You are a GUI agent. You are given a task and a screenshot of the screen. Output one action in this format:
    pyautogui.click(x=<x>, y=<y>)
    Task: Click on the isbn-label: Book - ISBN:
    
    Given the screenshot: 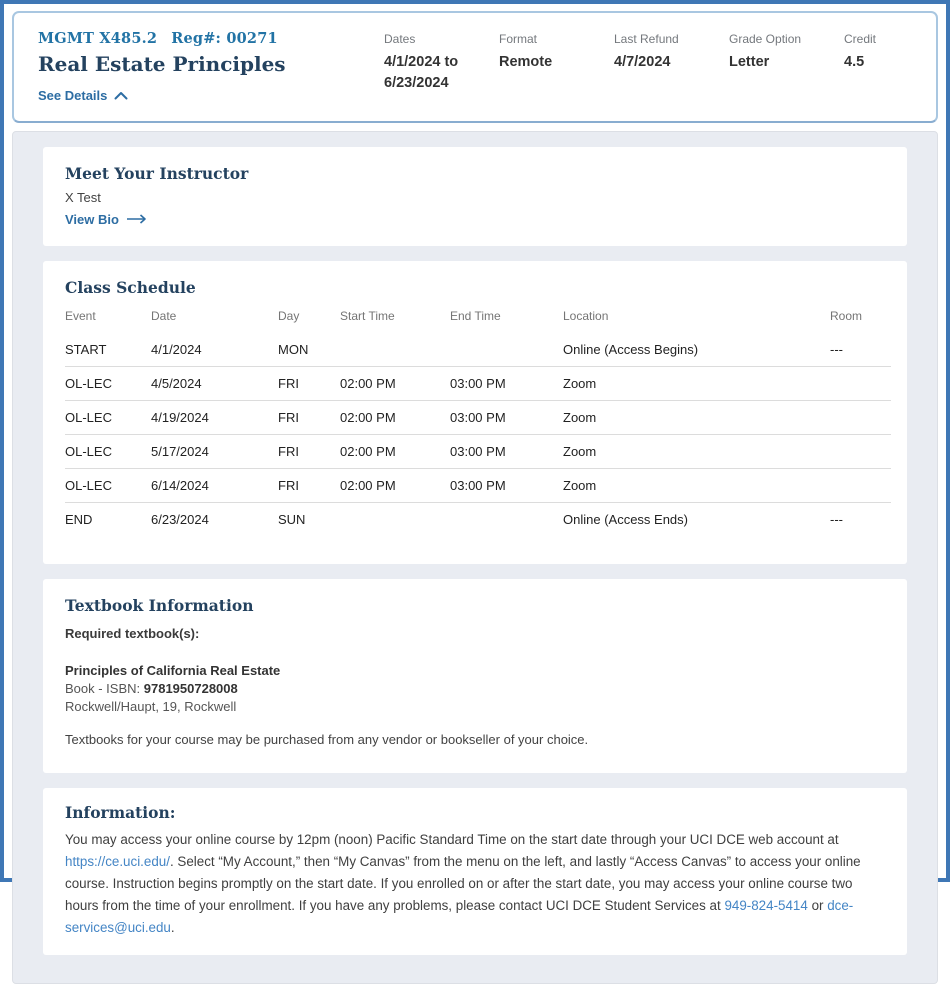 What is the action you would take?
    pyautogui.click(x=104, y=688)
    